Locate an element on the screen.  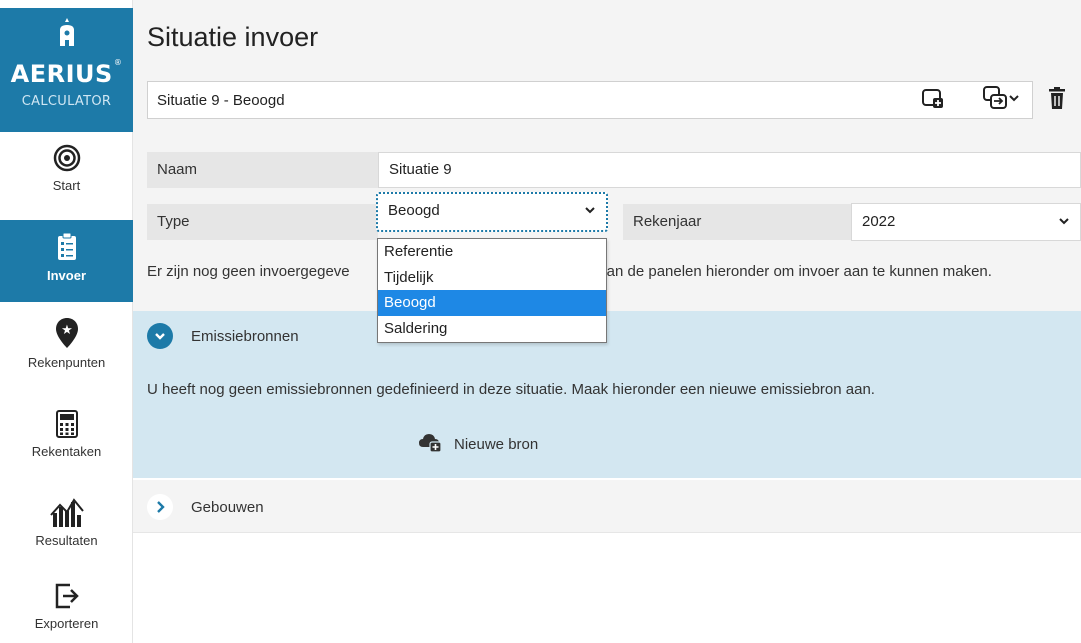
add-scenario-button is located at coordinates (933, 100).